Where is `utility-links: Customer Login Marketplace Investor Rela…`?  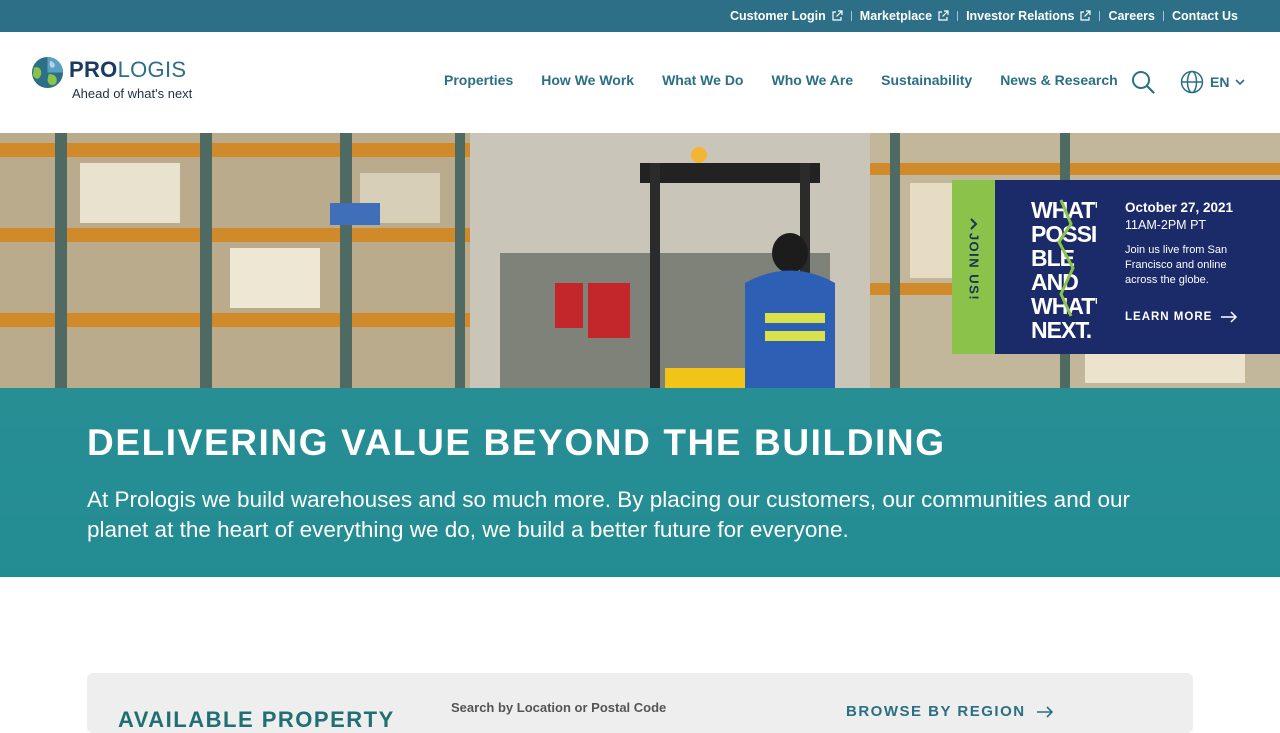
utility-links: Customer Login Marketplace Investor Rela… is located at coordinates (984, 16).